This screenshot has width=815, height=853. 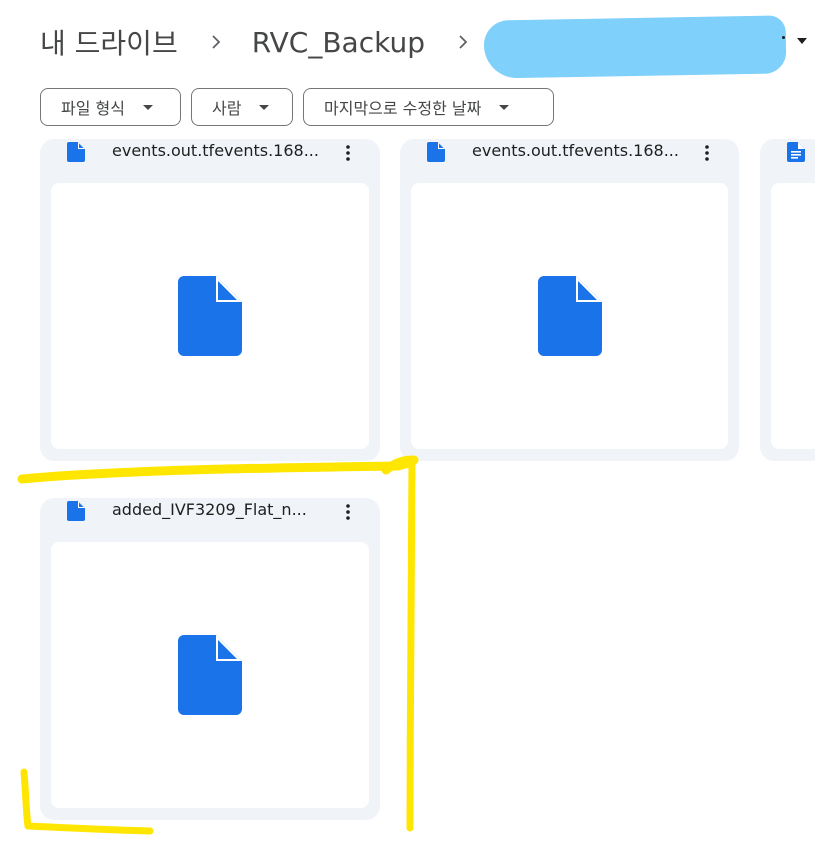 What do you see at coordinates (338, 42) in the screenshot?
I see `breadcrumb-folder: RVC_Backup` at bounding box center [338, 42].